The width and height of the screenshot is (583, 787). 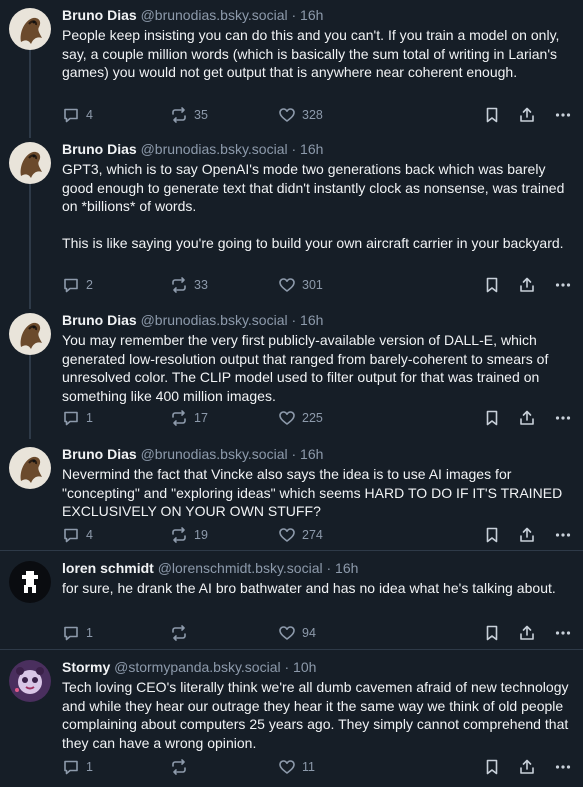 I want to click on post-actions: 1 17 225, so click(x=317, y=418).